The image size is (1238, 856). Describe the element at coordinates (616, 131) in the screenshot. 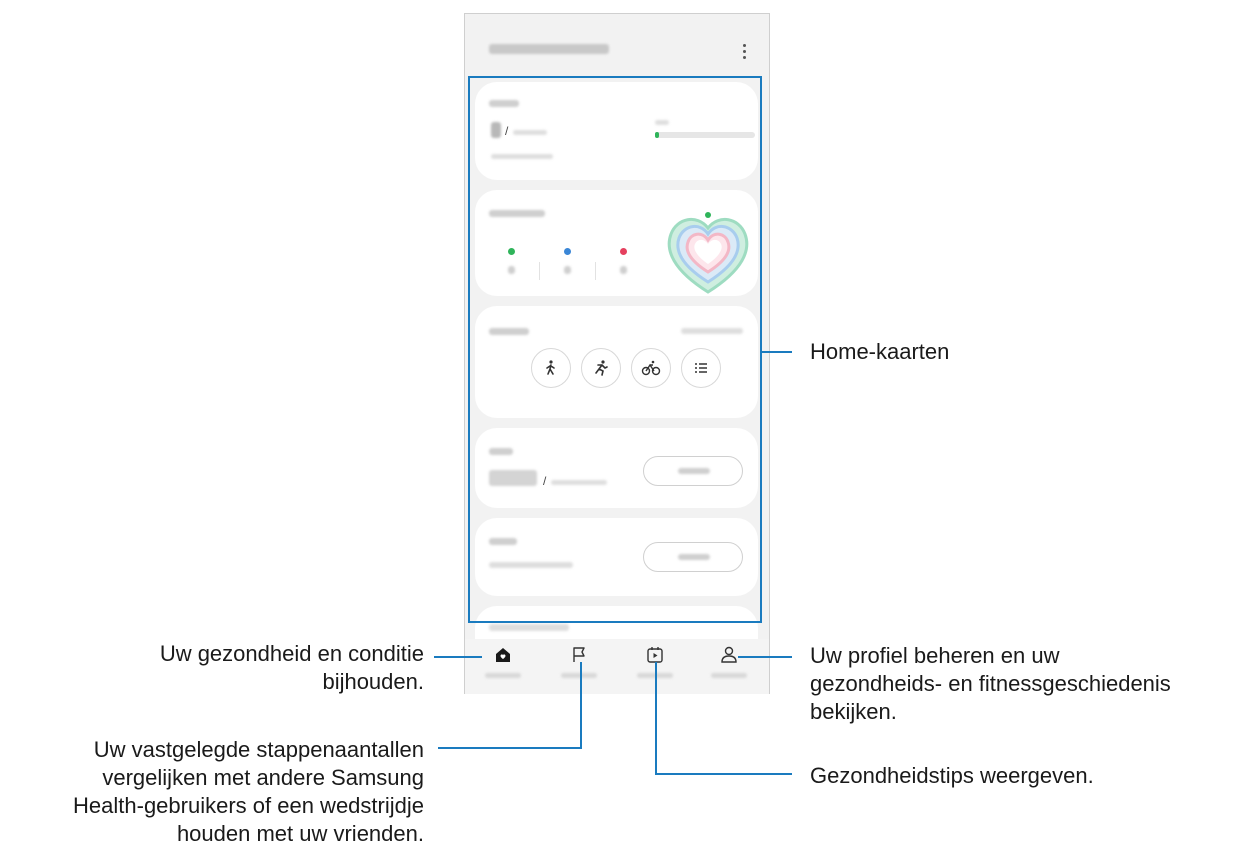

I see `steps-card: /` at that location.